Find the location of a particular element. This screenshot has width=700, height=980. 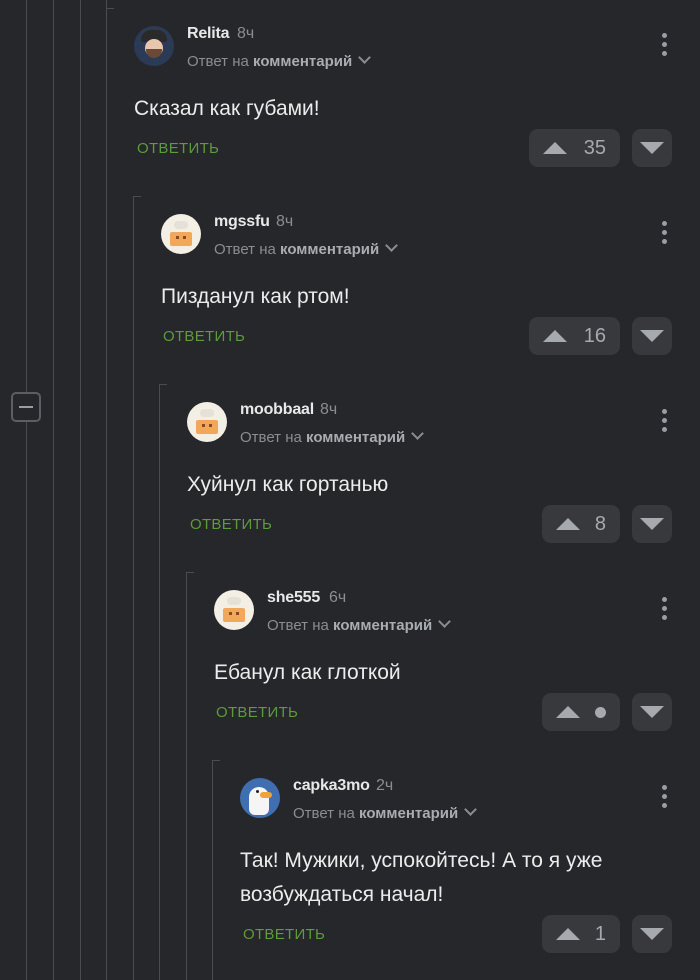

username: mgssfu is located at coordinates (242, 222).